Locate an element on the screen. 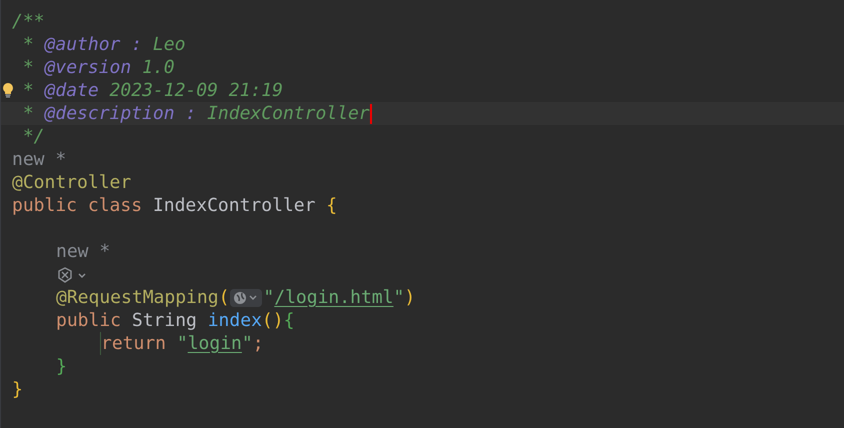 Image resolution: width=844 pixels, height=428 pixels. annotation: @Controller is located at coordinates (72, 182).